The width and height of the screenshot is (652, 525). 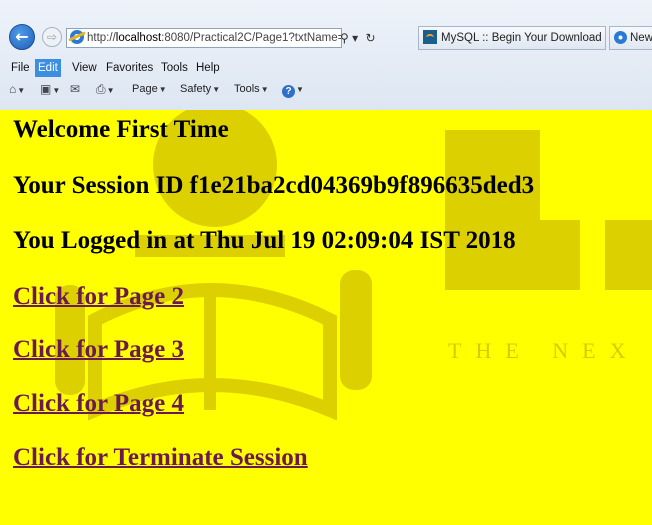 I want to click on tab-new: New, so click(x=630, y=38).